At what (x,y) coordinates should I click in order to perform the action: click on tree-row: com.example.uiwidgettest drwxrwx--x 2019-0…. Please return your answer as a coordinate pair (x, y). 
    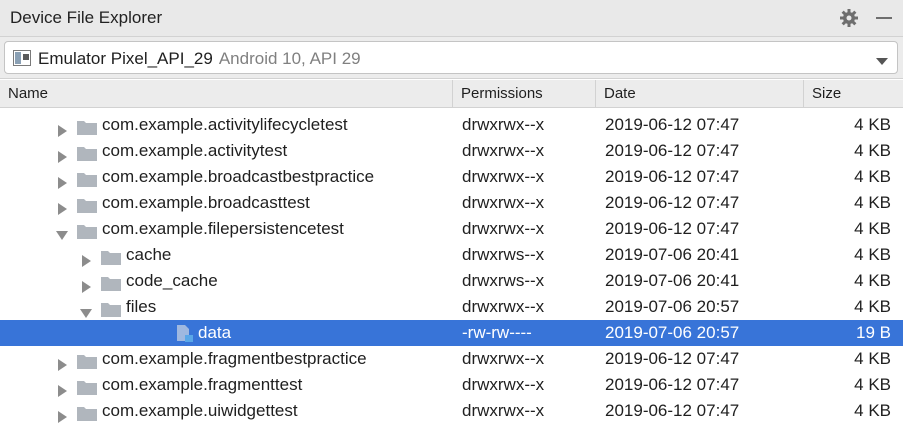
    Looking at the image, I should click on (451, 411).